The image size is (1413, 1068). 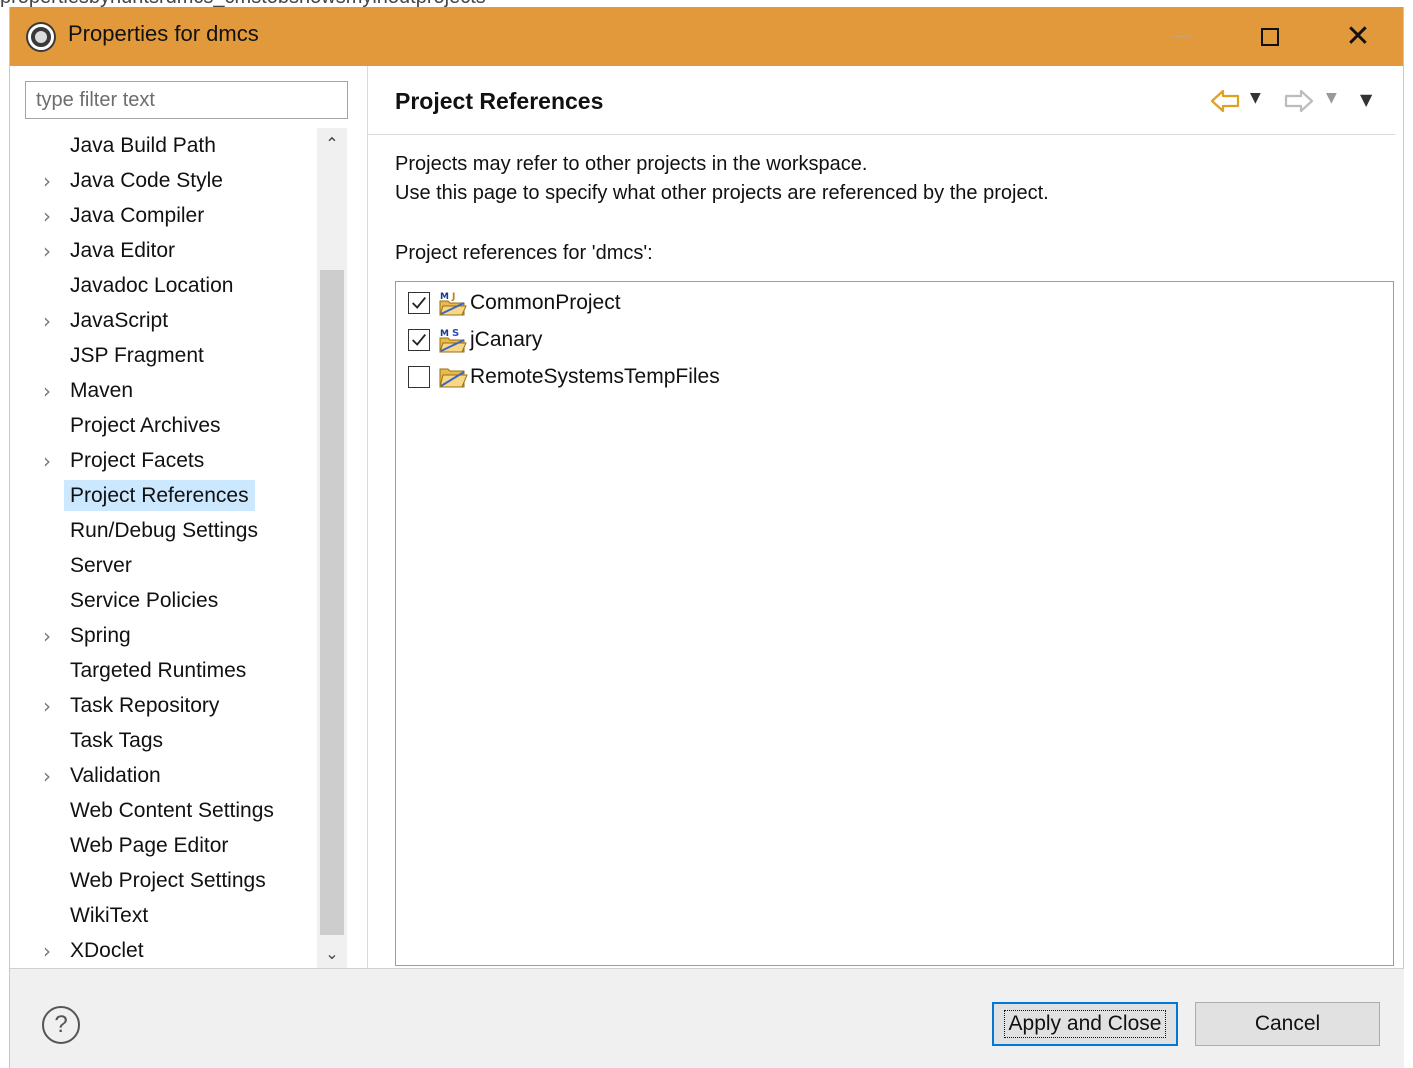 I want to click on sidebar-item-service-policies: Service Policies, so click(x=163, y=600).